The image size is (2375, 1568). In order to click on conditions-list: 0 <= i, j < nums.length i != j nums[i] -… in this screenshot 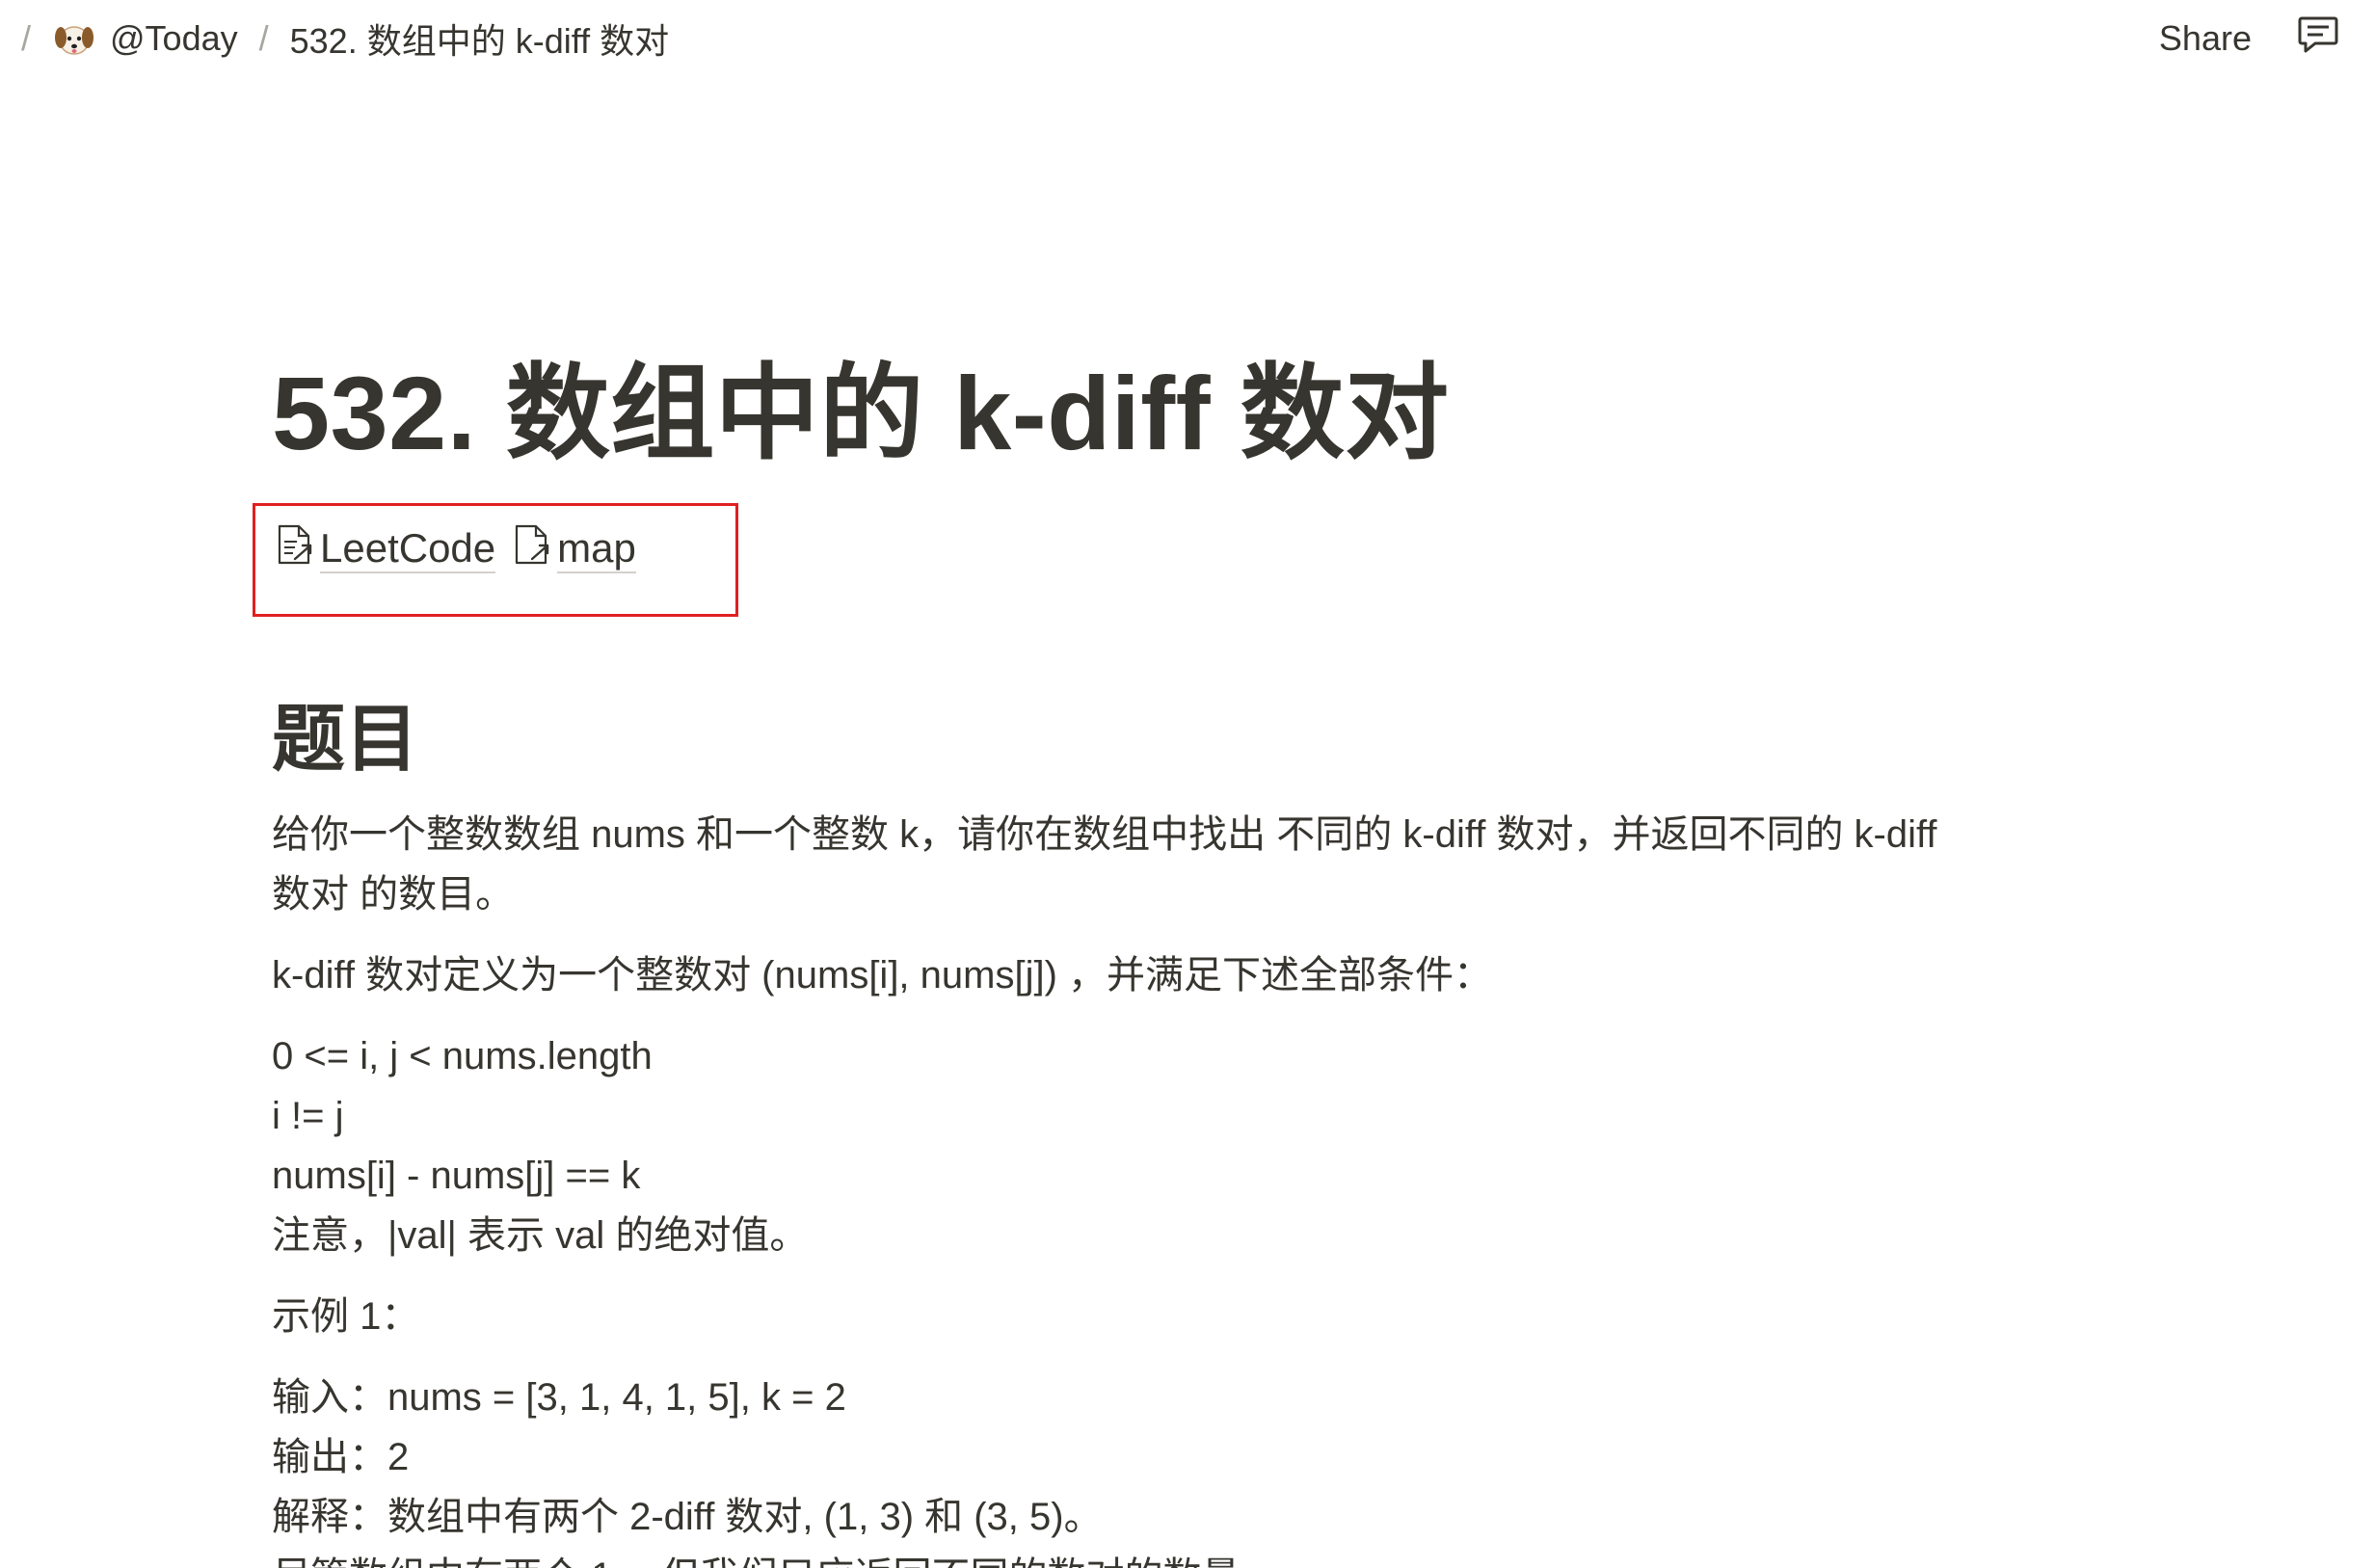, I will do `click(1149, 1145)`.